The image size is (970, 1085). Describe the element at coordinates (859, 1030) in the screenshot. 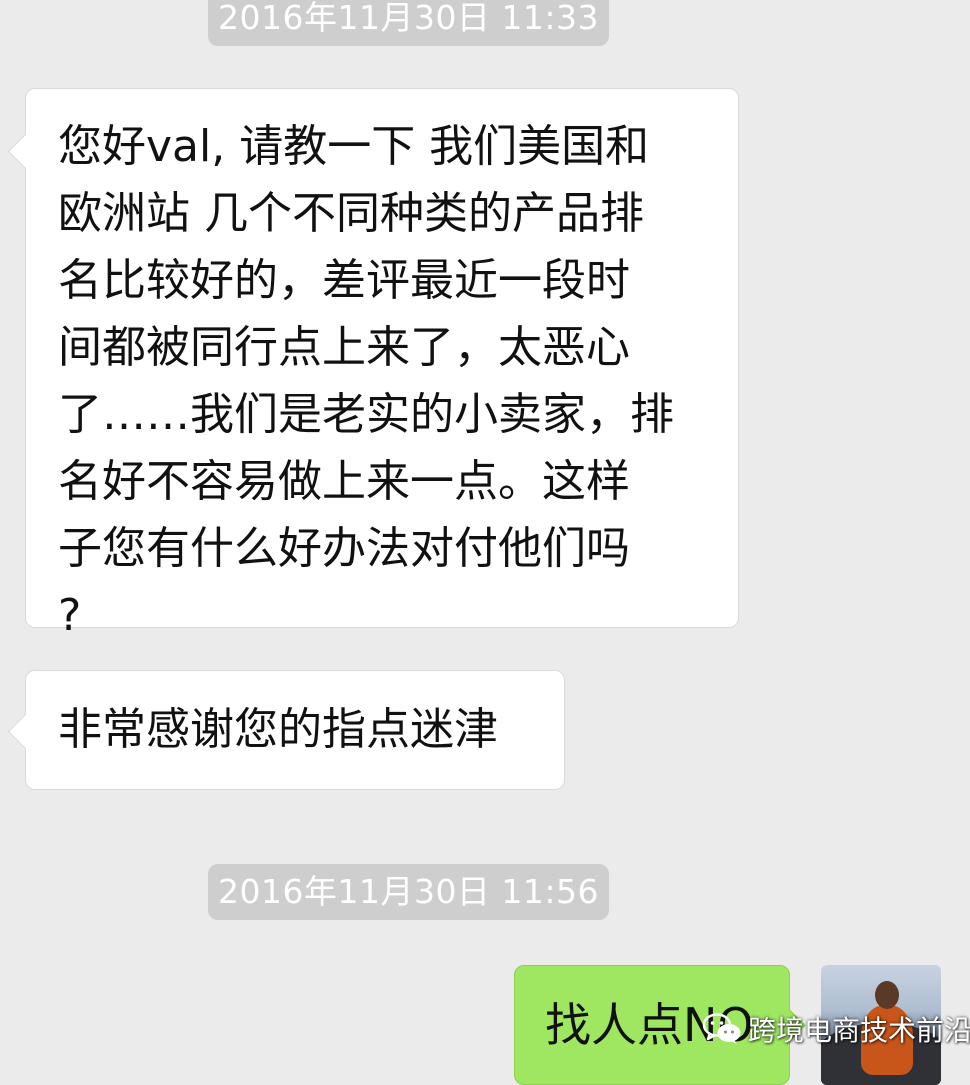

I see `watermark-text: 跨境电商技术前沿` at that location.